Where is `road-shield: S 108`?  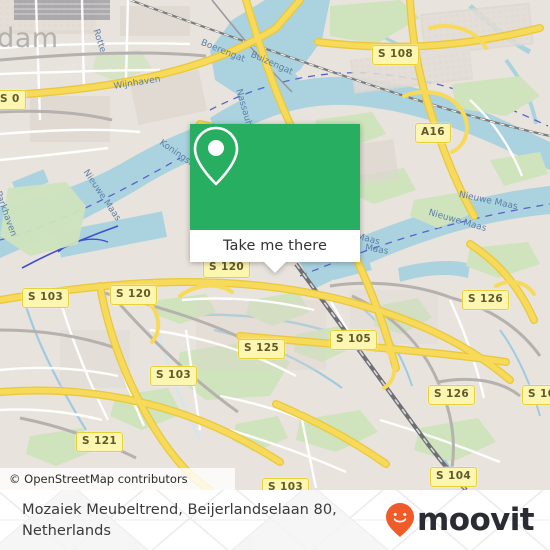 road-shield: S 108 is located at coordinates (396, 55).